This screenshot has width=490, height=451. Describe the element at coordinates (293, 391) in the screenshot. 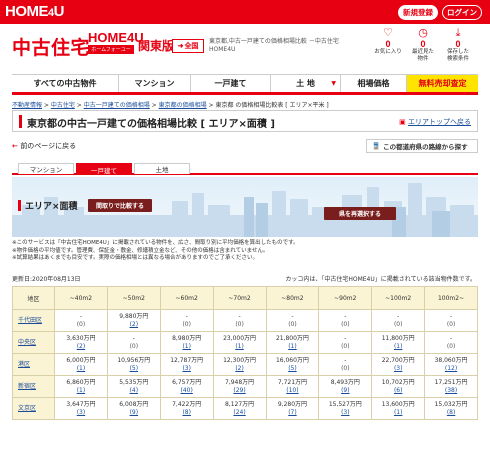

I see `listing-count: (10)` at that location.